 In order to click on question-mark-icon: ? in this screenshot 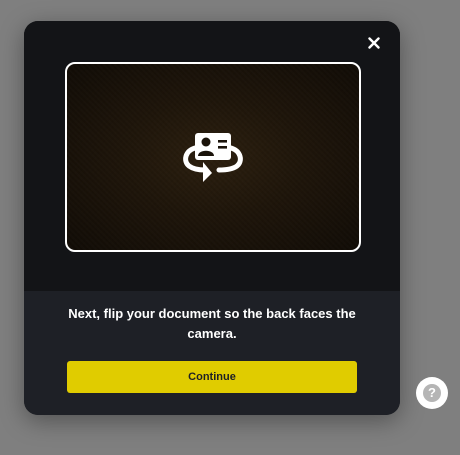, I will do `click(432, 393)`.